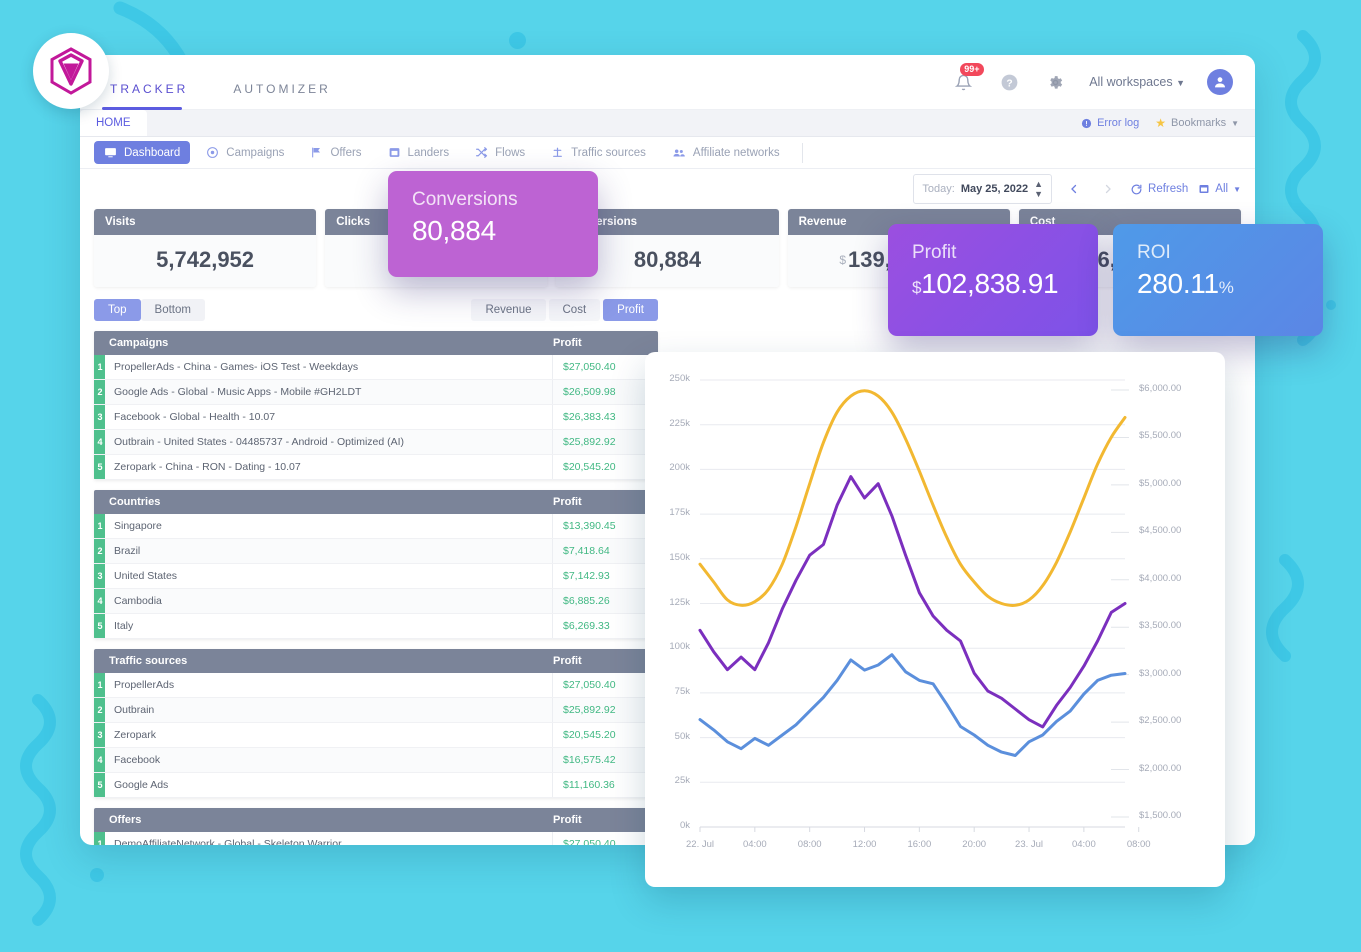 The width and height of the screenshot is (1361, 952). I want to click on metric-cost: Cost, so click(574, 310).